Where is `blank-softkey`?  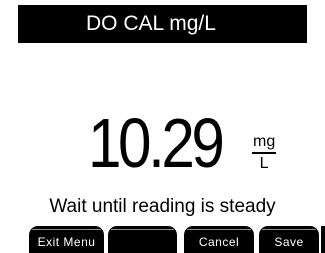 blank-softkey is located at coordinates (142, 239).